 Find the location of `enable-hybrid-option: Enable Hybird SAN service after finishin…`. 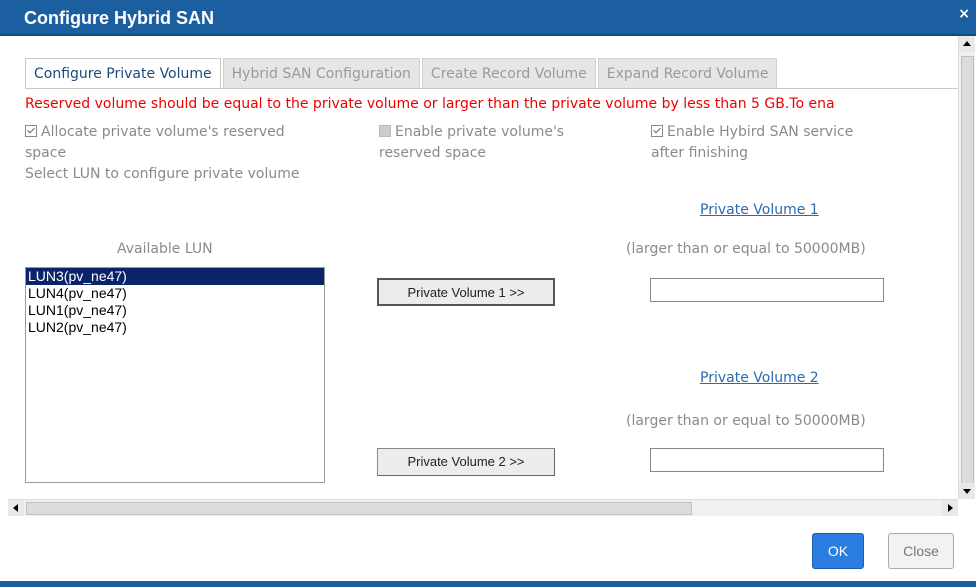

enable-hybrid-option: Enable Hybird SAN service after finishin… is located at coordinates (752, 143).